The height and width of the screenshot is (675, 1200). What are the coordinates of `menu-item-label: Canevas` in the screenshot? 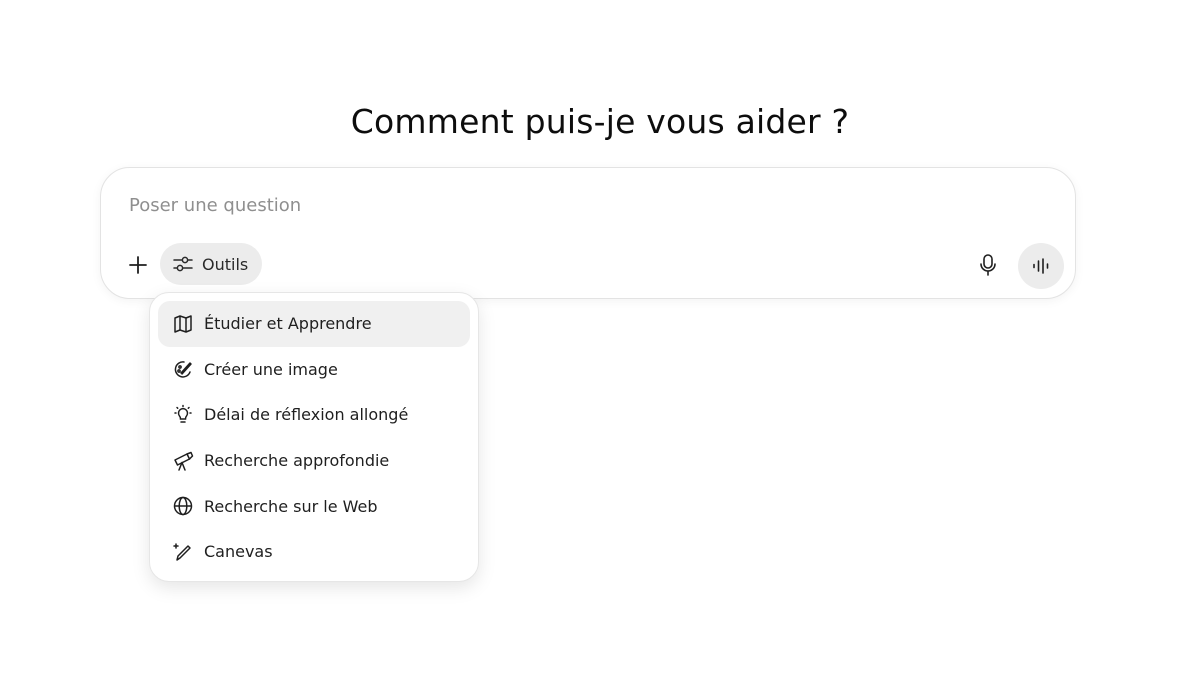 It's located at (238, 552).